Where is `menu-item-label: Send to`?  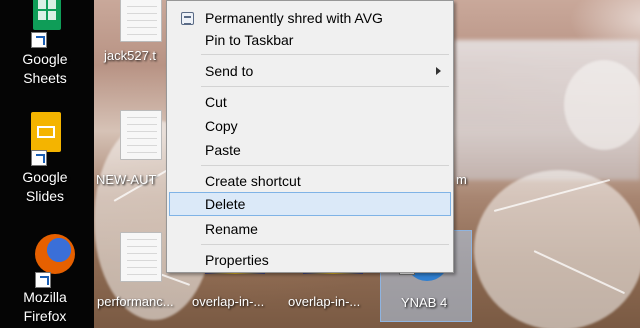
menu-item-label: Send to is located at coordinates (229, 71).